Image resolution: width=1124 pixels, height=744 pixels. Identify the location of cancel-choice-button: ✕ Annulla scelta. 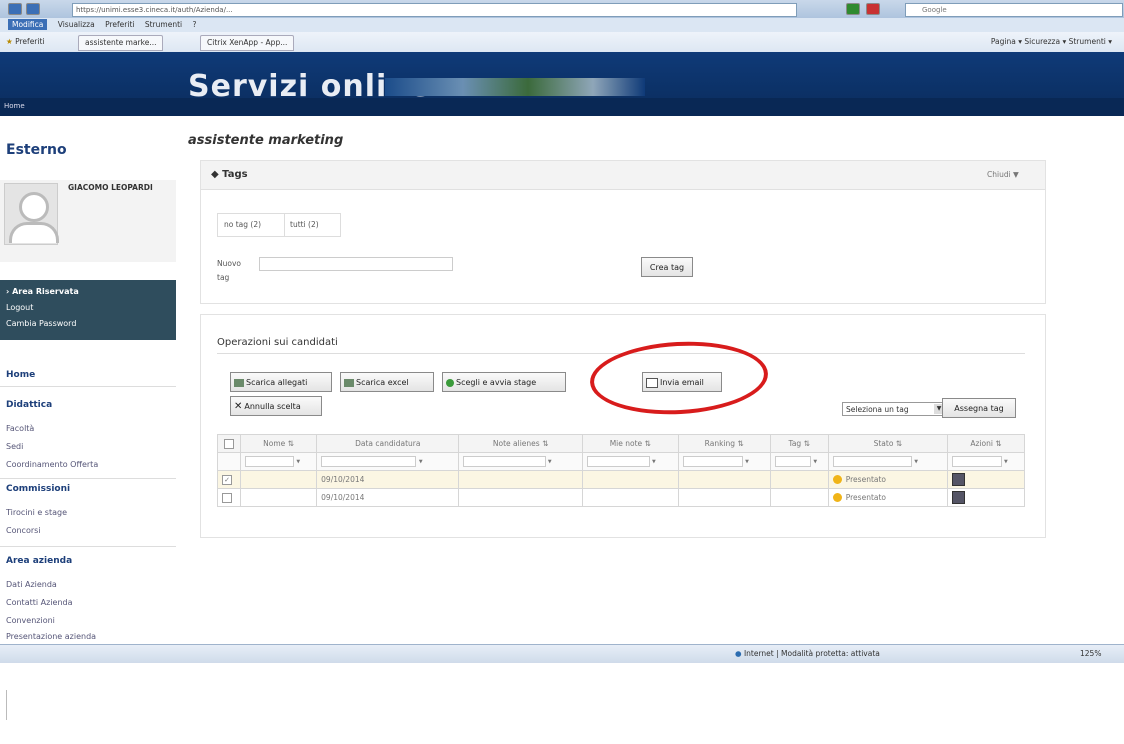
(276, 406).